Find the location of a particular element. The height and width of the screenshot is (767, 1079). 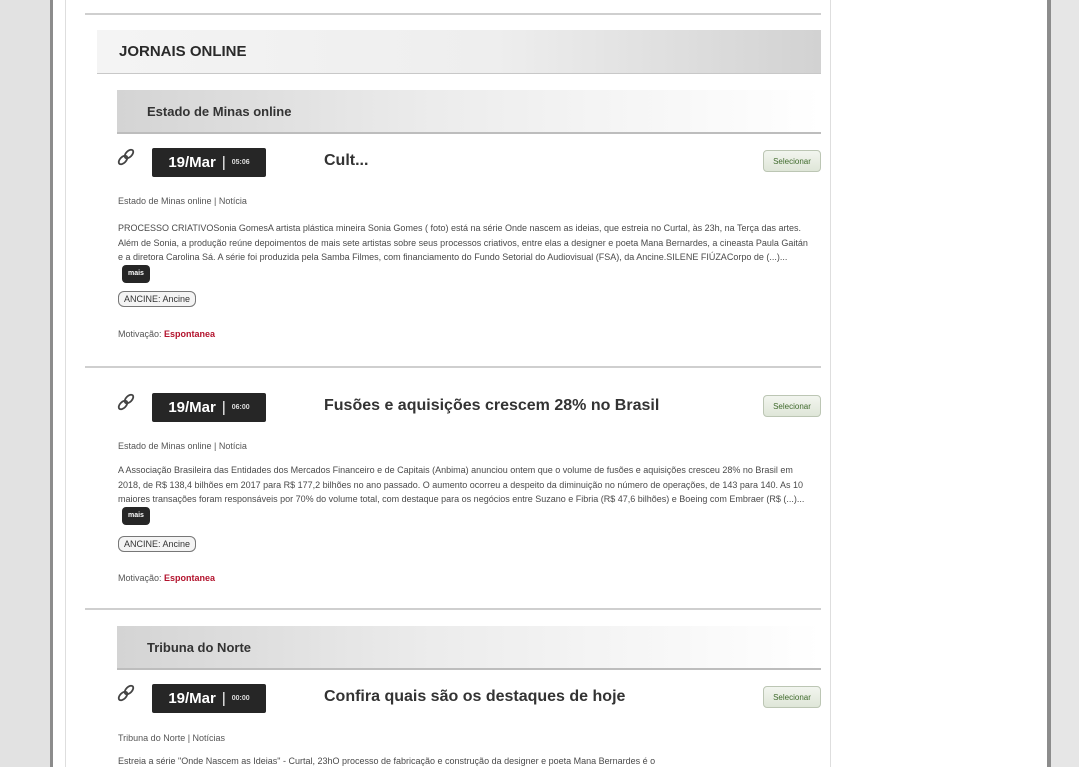

top-divider is located at coordinates (453, 14).